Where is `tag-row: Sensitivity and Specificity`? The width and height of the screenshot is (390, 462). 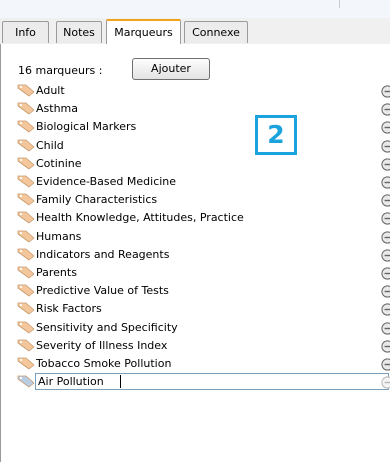
tag-row: Sensitivity and Specificity is located at coordinates (195, 327).